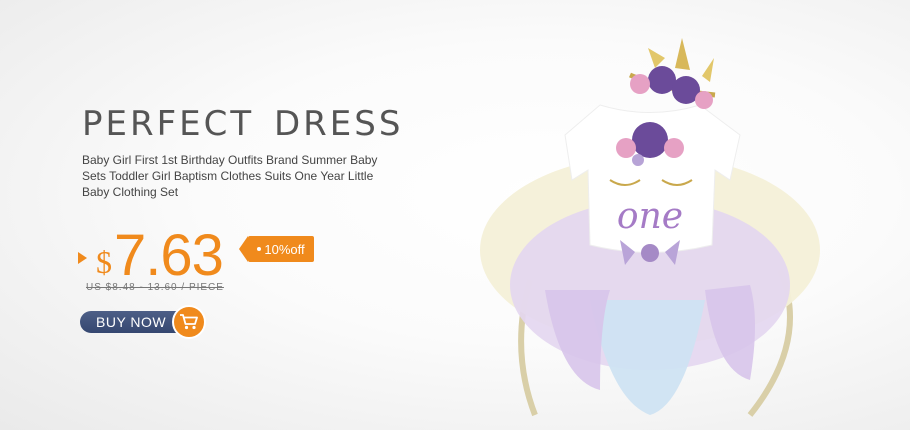  I want to click on arrow-right-icon, so click(82, 258).